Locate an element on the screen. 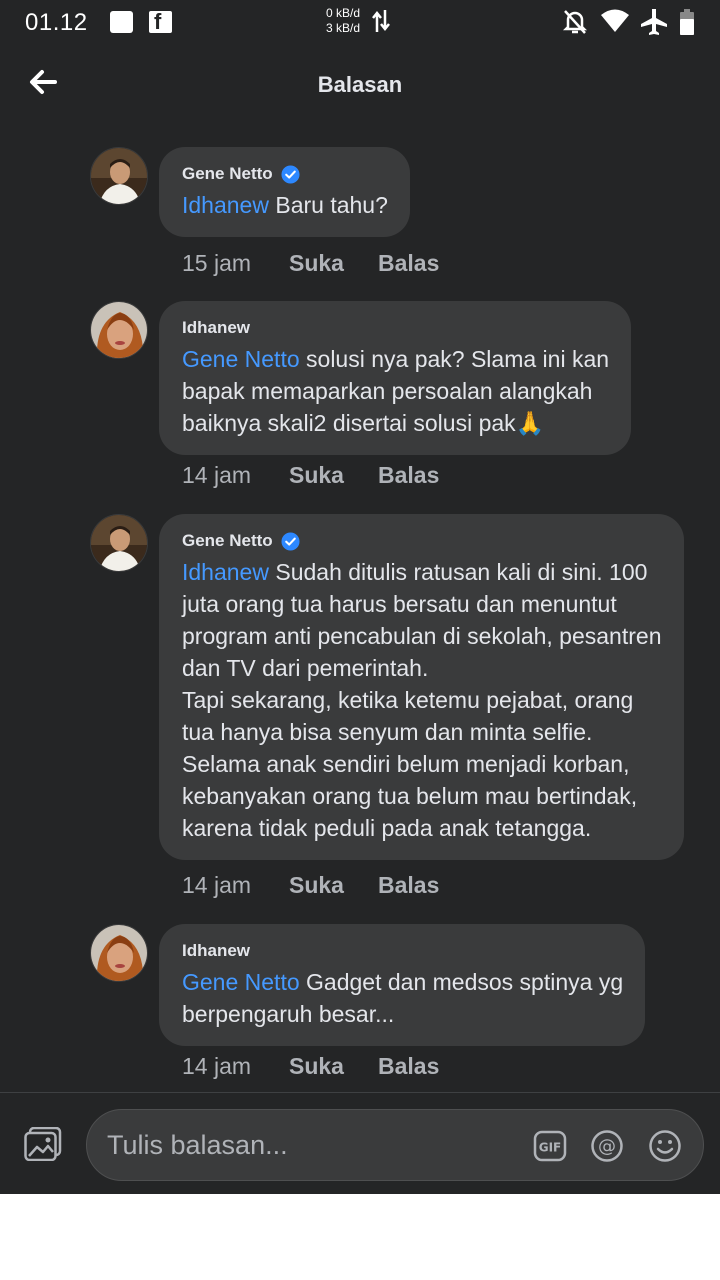  wifi-icon is located at coordinates (615, 20).